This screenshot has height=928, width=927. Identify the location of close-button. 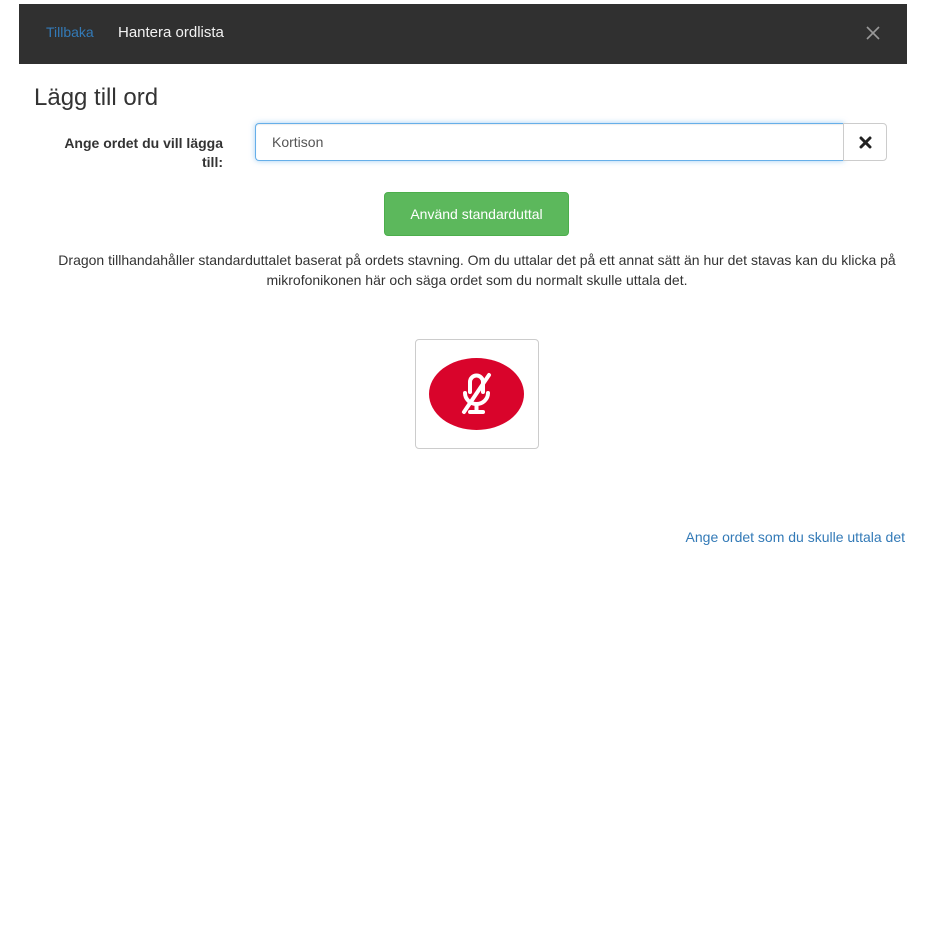
(873, 33).